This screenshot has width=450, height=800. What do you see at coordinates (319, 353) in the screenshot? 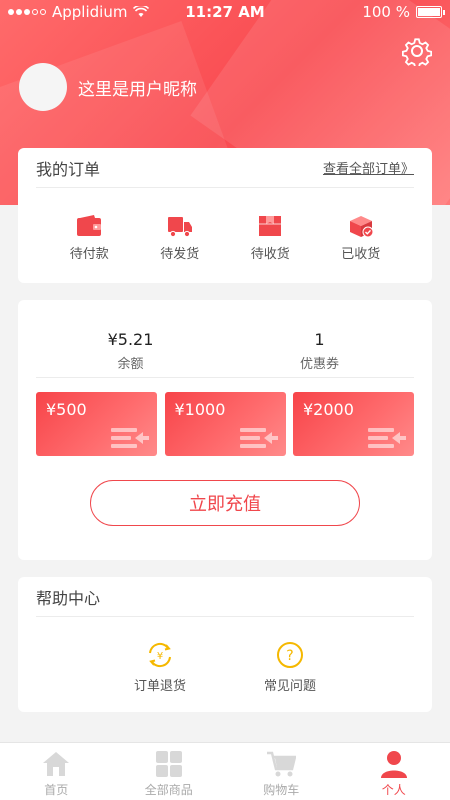
I see `coupon-summary: 1 优惠券` at bounding box center [319, 353].